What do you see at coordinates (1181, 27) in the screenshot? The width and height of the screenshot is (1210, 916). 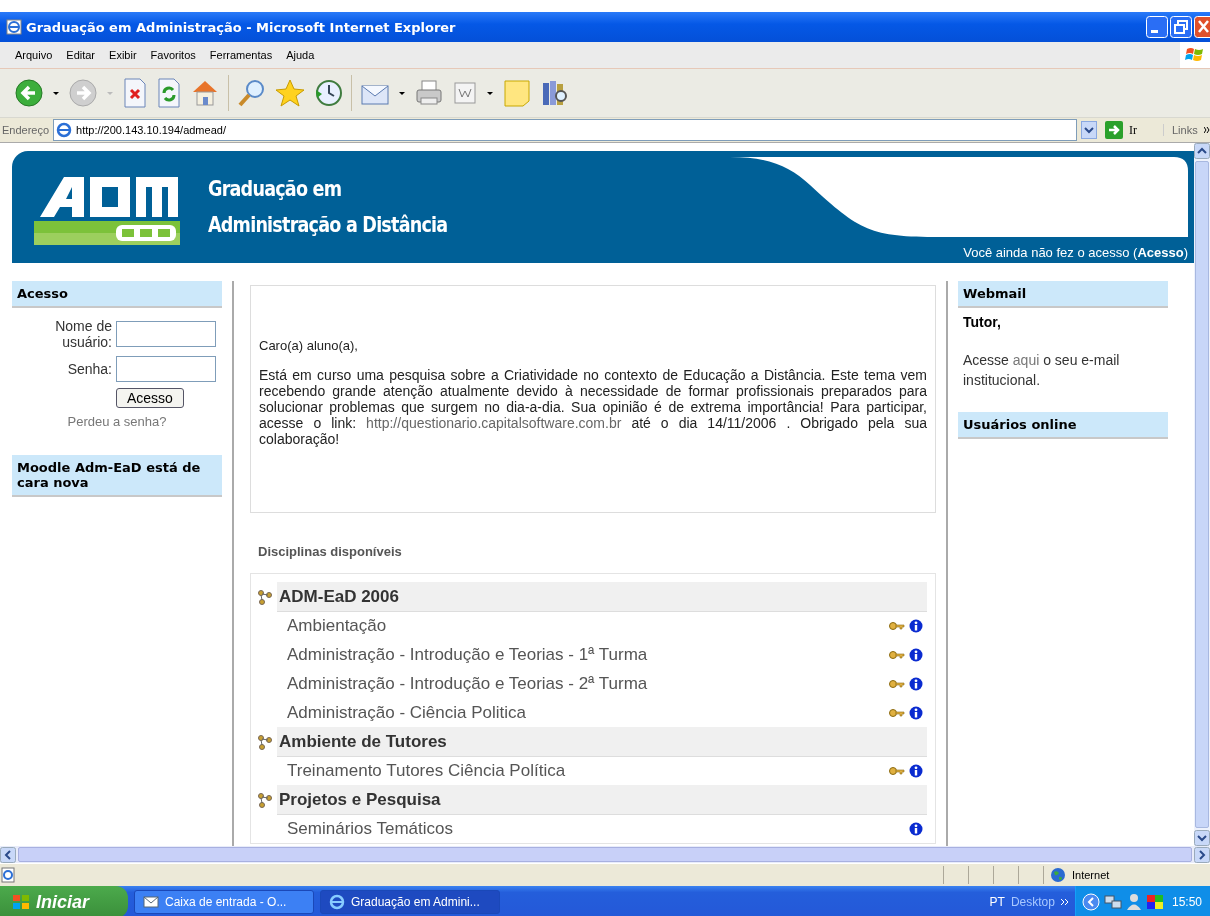 I see `restore-icon` at bounding box center [1181, 27].